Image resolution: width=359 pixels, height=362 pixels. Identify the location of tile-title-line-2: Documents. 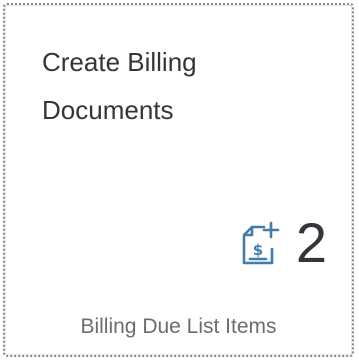
(108, 110).